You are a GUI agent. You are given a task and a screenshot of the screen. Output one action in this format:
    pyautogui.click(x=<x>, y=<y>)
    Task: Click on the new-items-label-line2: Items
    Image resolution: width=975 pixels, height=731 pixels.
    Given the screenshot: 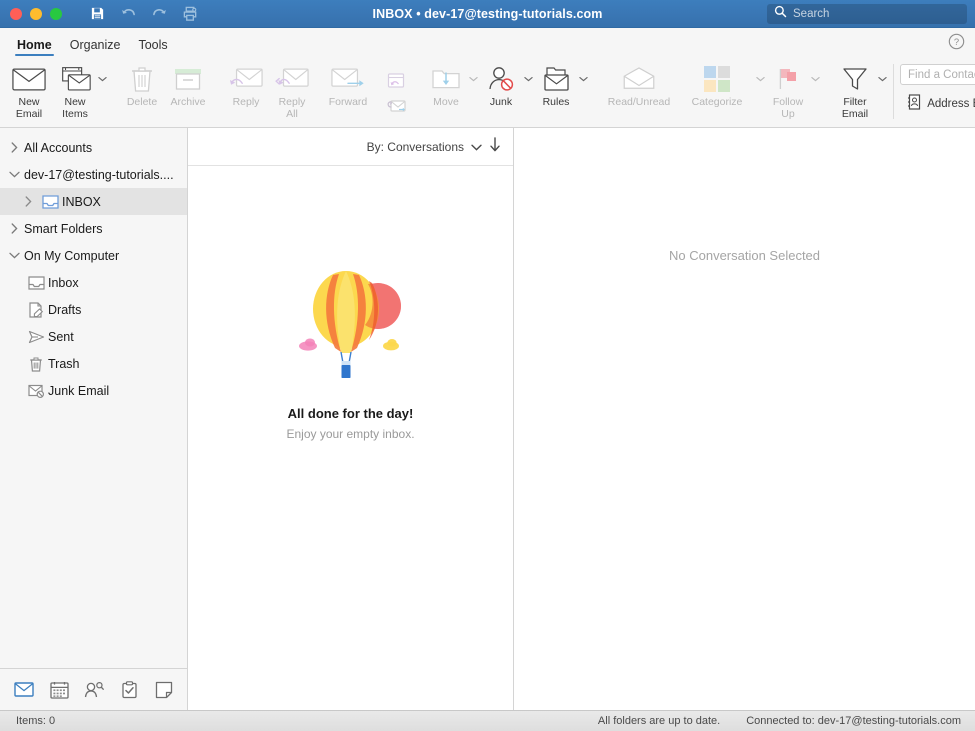 What is the action you would take?
    pyautogui.click(x=75, y=113)
    